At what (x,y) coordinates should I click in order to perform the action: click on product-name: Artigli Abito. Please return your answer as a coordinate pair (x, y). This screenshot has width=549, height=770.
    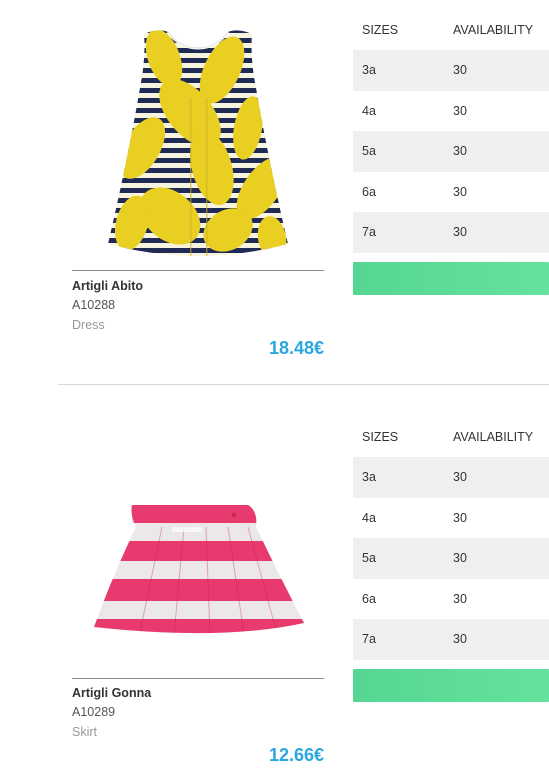
    Looking at the image, I should click on (107, 286).